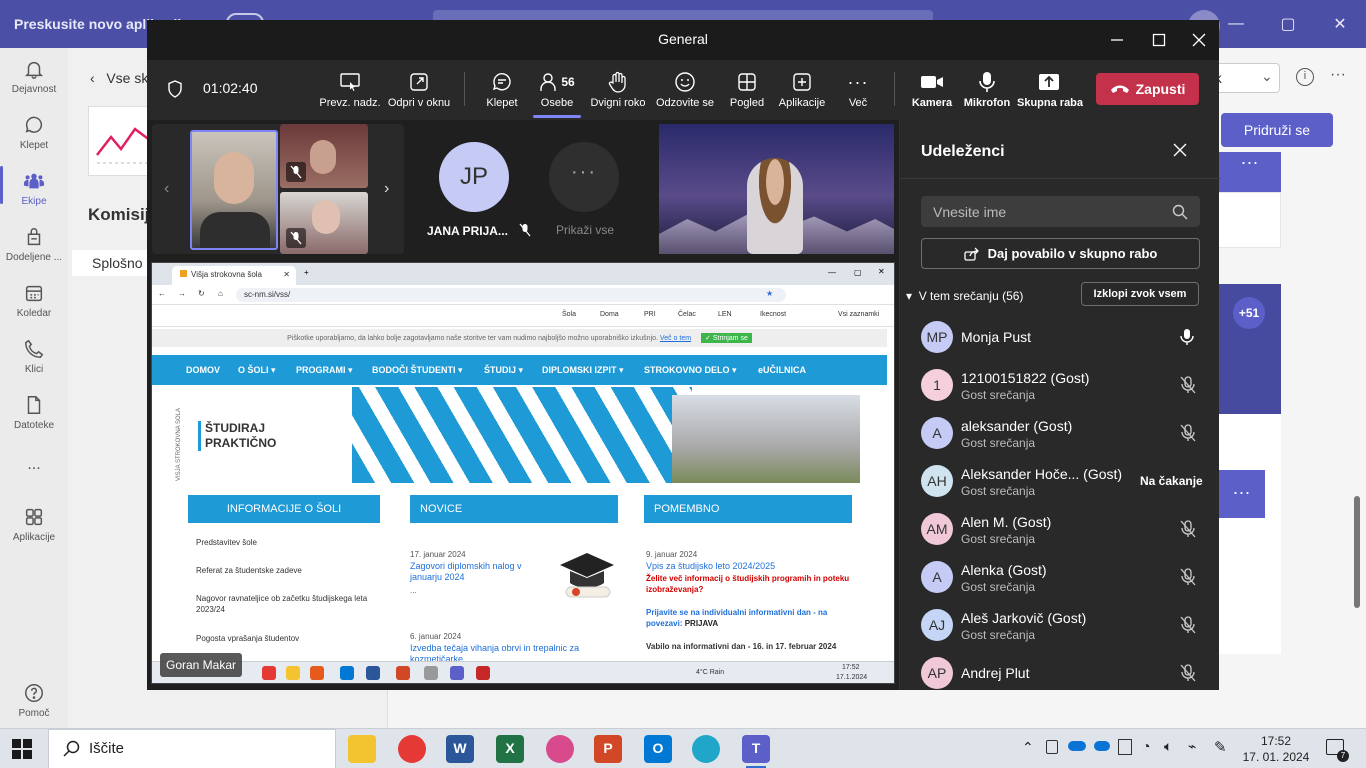 This screenshot has width=1366, height=768. Describe the element at coordinates (182, 293) in the screenshot. I see `forward-icon: →` at that location.